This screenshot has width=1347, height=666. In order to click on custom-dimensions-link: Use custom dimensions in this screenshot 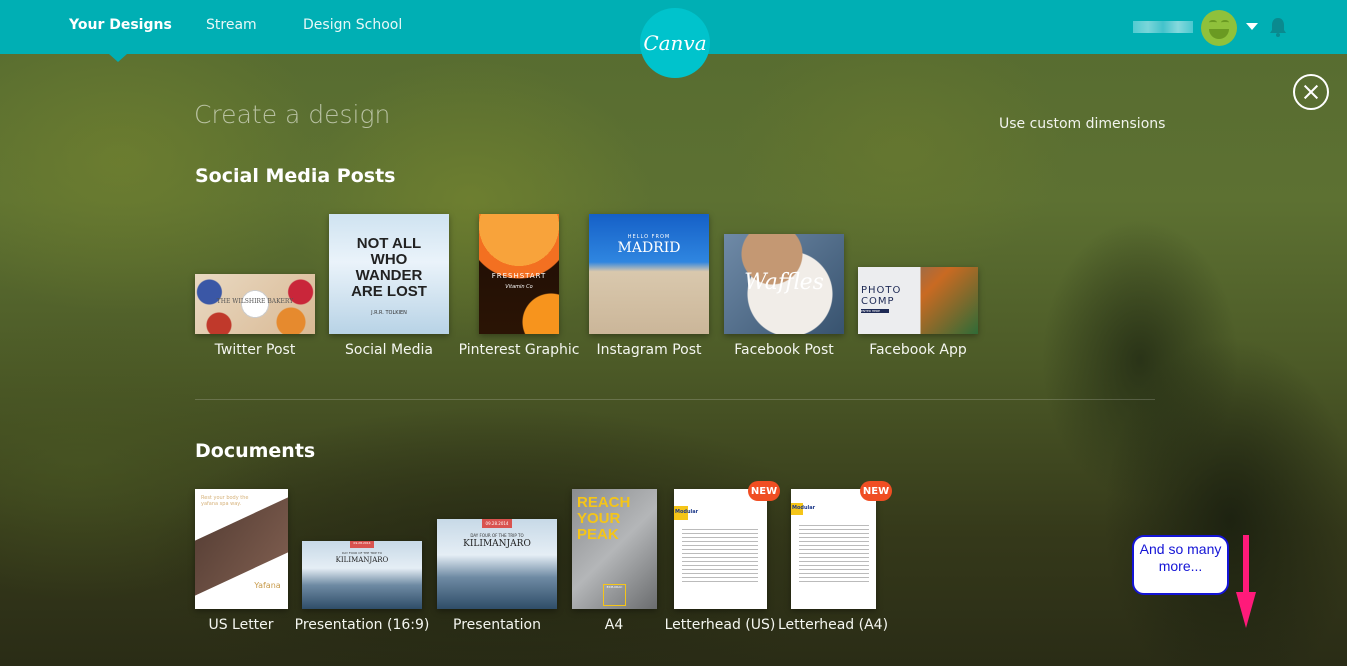, I will do `click(1082, 124)`.